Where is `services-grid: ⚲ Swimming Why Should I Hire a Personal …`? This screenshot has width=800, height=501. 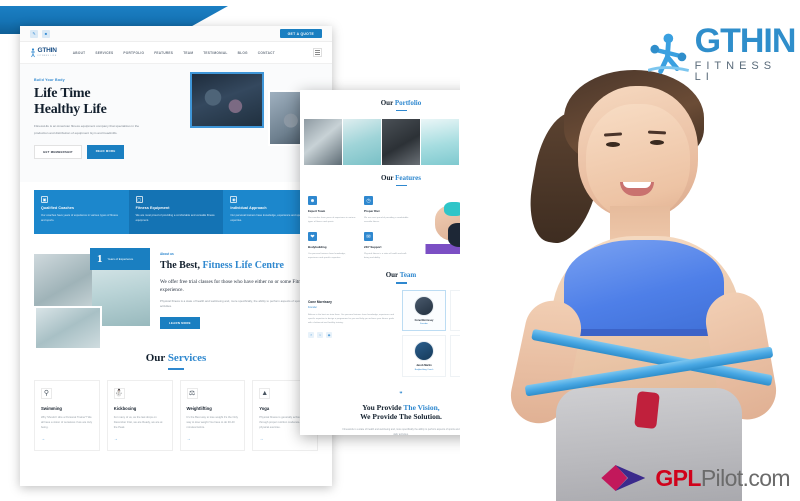 services-grid: ⚲ Swimming Why Should I Hire a Personal … is located at coordinates (176, 415).